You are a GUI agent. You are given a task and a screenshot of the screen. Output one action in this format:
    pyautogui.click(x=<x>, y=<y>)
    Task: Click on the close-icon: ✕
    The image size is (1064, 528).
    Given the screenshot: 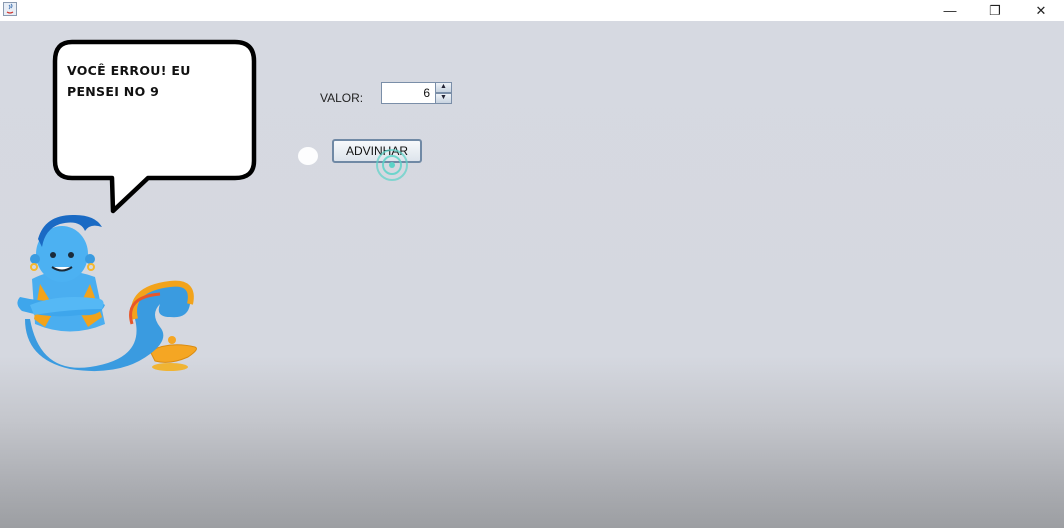 What is the action you would take?
    pyautogui.click(x=1041, y=10)
    